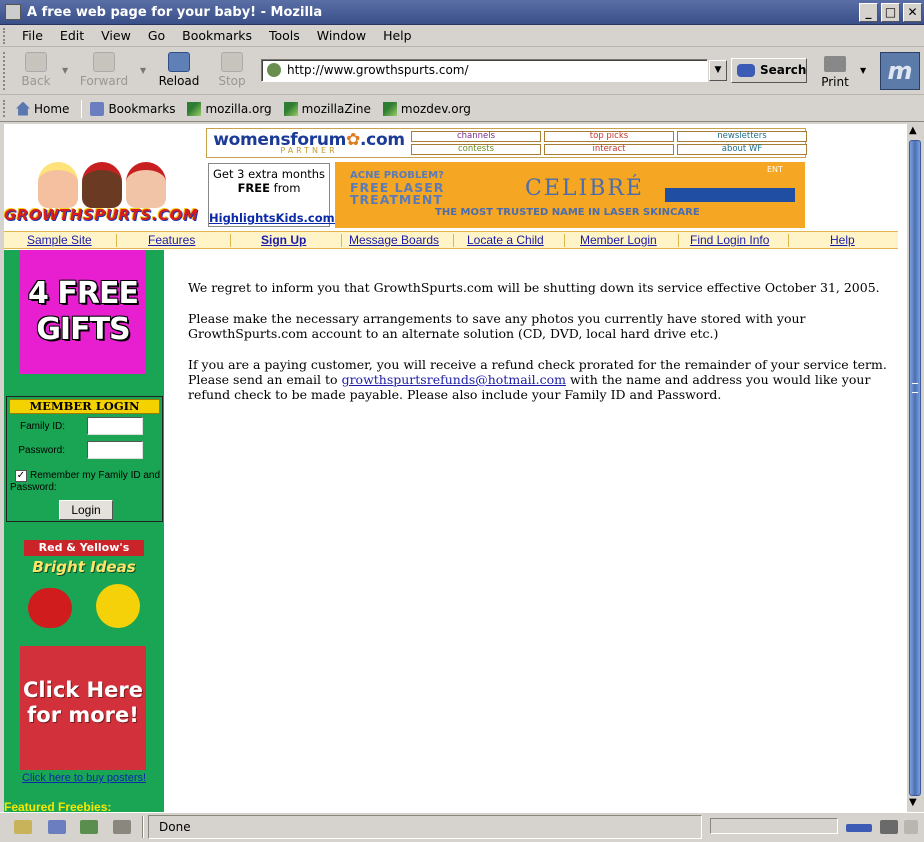 The height and width of the screenshot is (842, 924). Describe the element at coordinates (462, 827) in the screenshot. I see `status-bar: Done` at that location.